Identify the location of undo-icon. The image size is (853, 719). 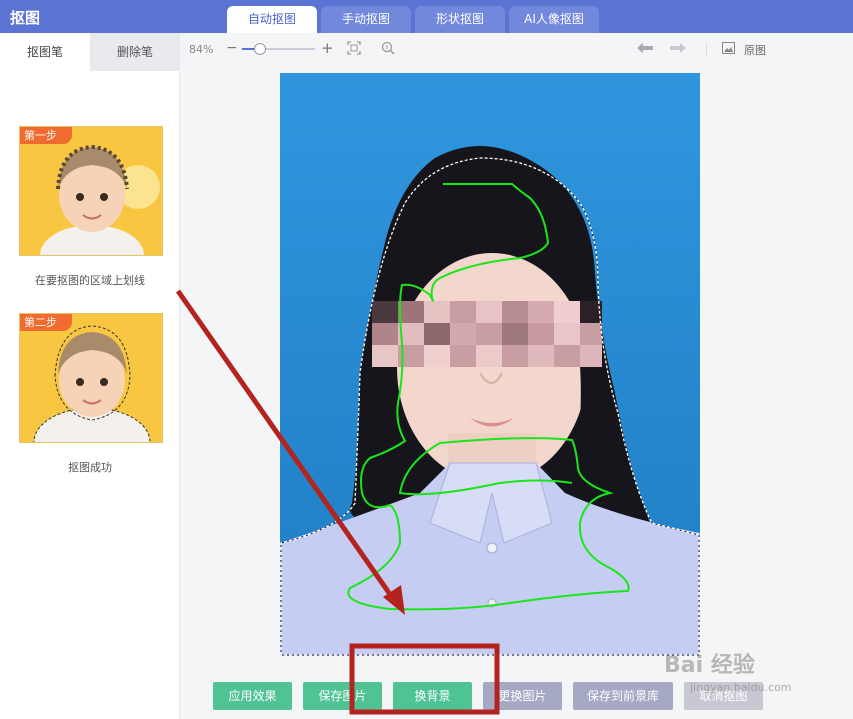
(645, 50).